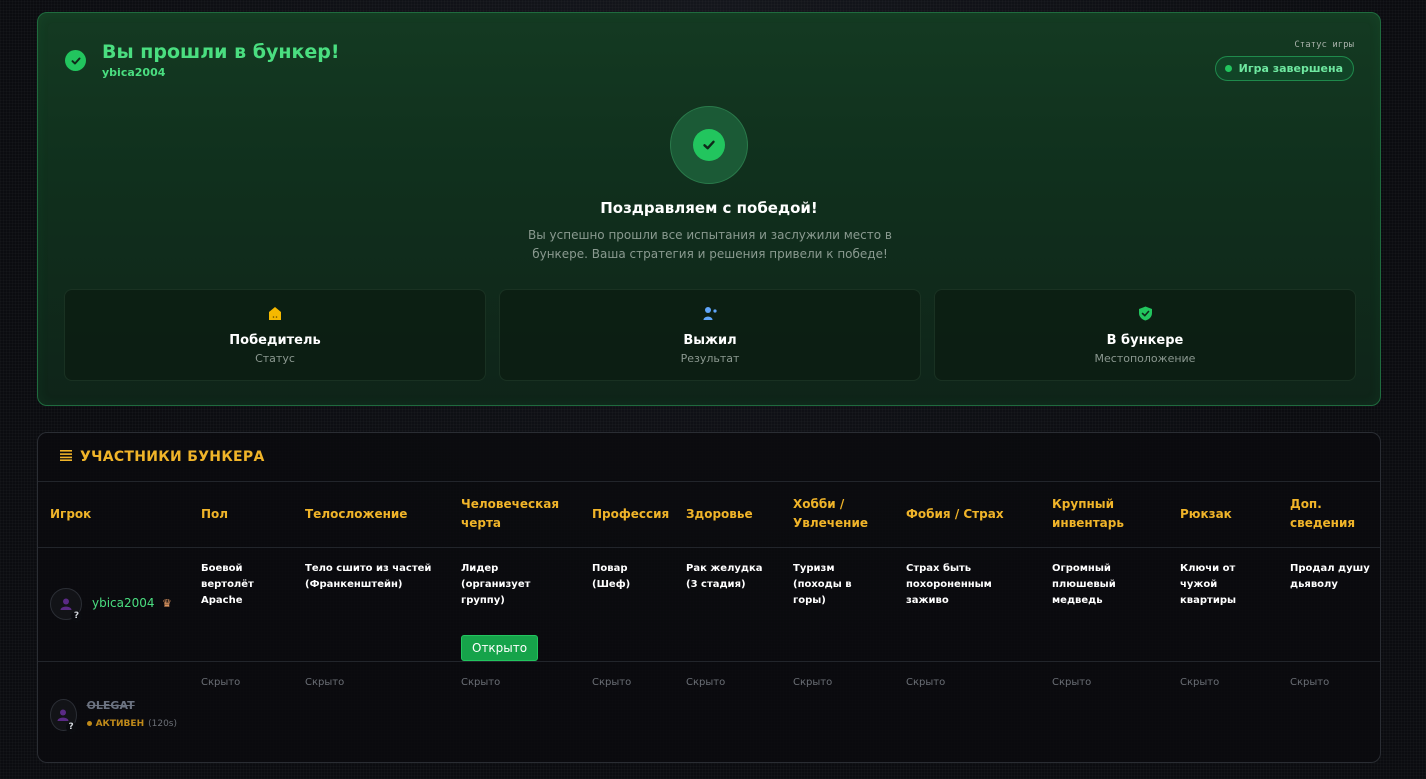 The width and height of the screenshot is (1426, 779). Describe the element at coordinates (134, 72) in the screenshot. I see `victory-username: ybica2004` at that location.